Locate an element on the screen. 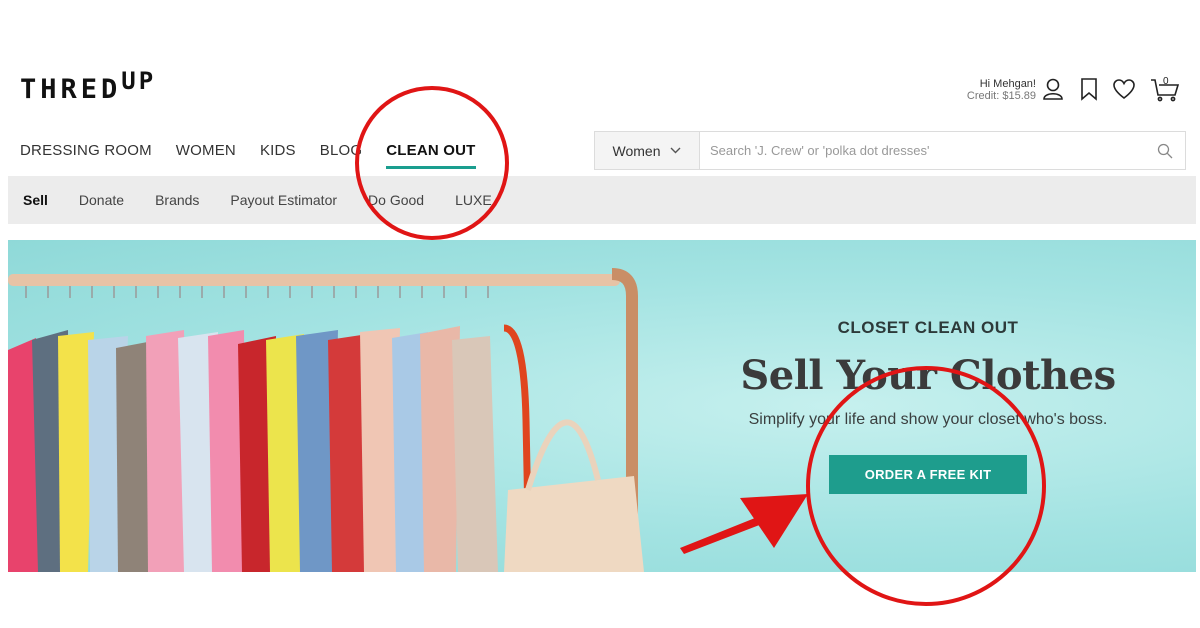 The height and width of the screenshot is (628, 1200). nav-item-blog: BLOG is located at coordinates (341, 150).